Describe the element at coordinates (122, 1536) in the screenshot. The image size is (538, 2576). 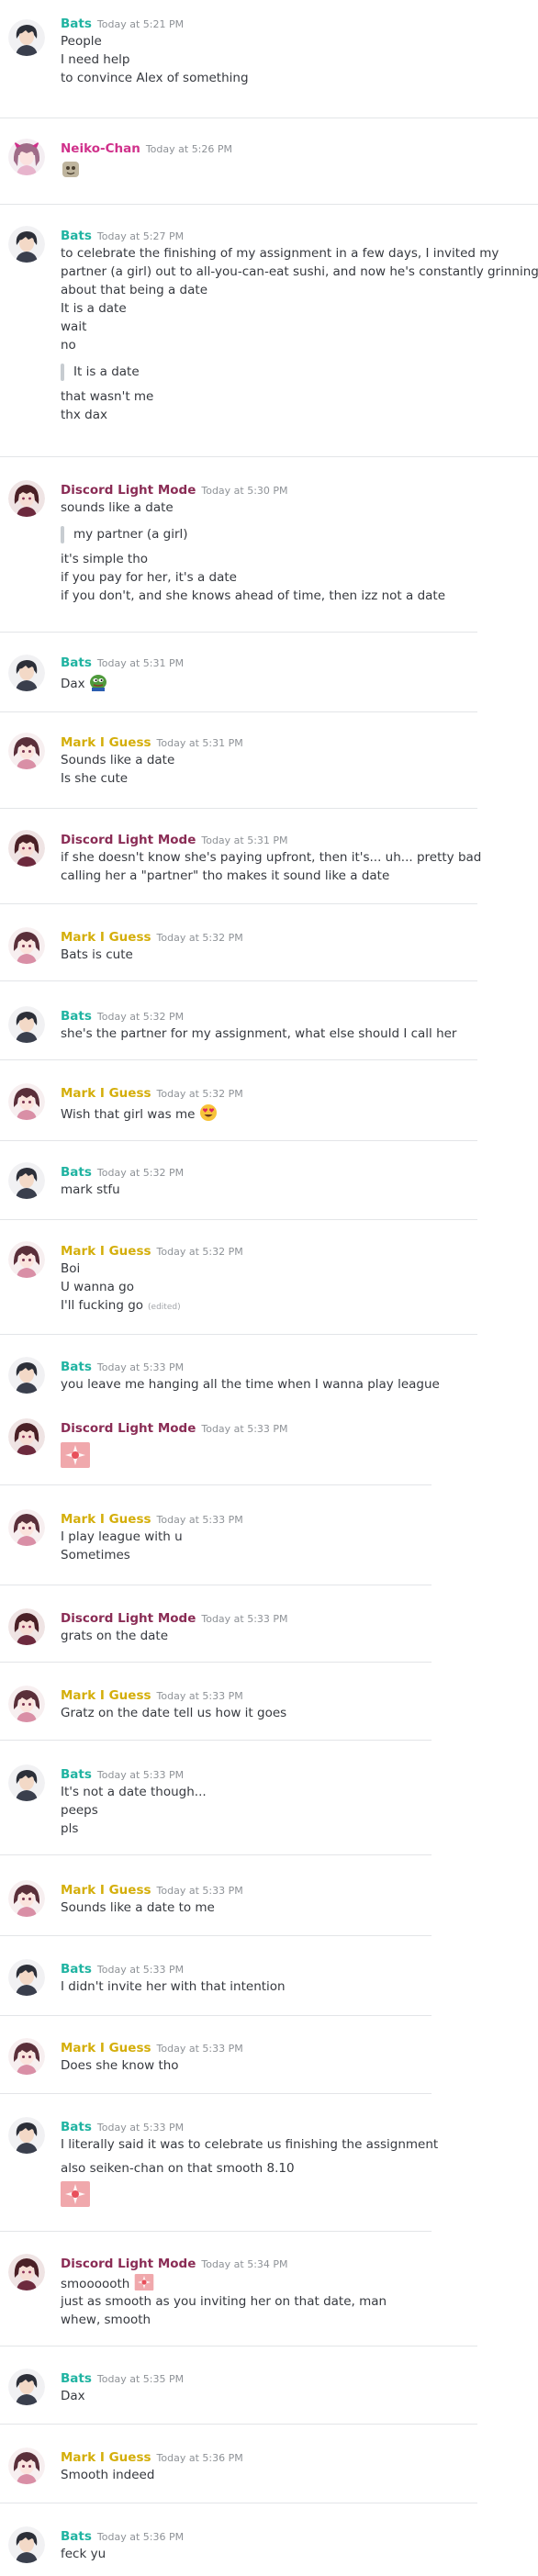
I see `message-text: I play league with u` at that location.